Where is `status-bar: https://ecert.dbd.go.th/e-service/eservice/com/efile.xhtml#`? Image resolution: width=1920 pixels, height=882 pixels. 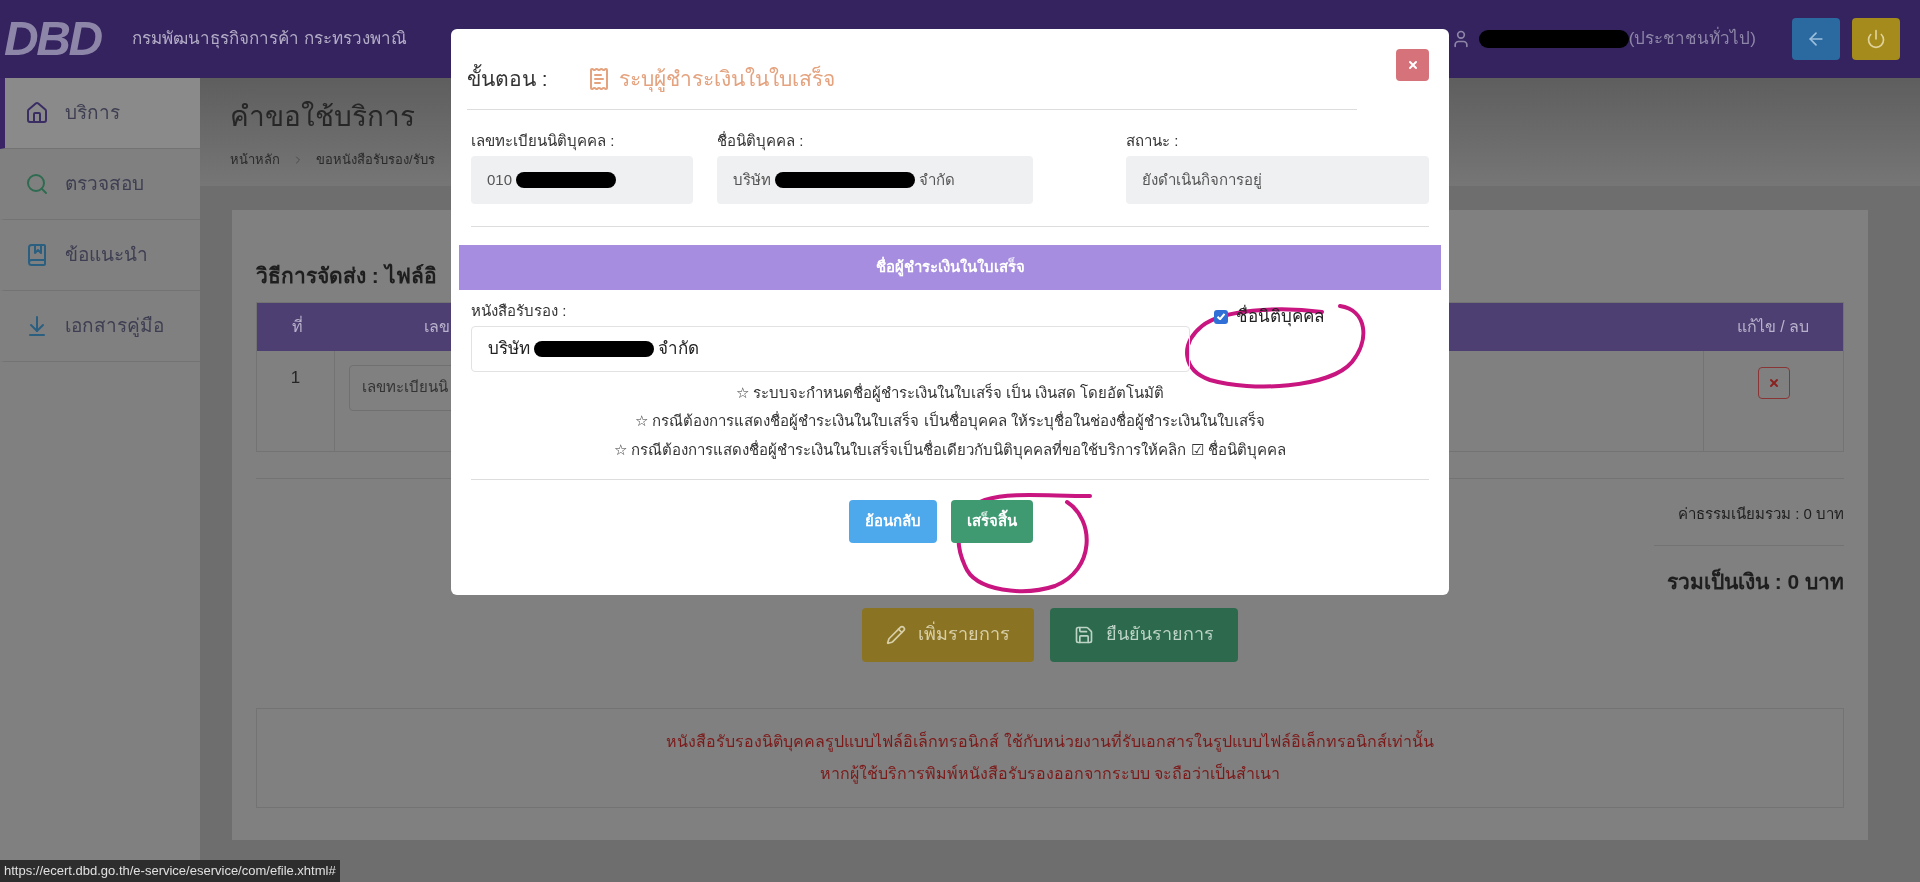 status-bar: https://ecert.dbd.go.th/e-service/eservice/com/efile.xhtml# is located at coordinates (170, 871).